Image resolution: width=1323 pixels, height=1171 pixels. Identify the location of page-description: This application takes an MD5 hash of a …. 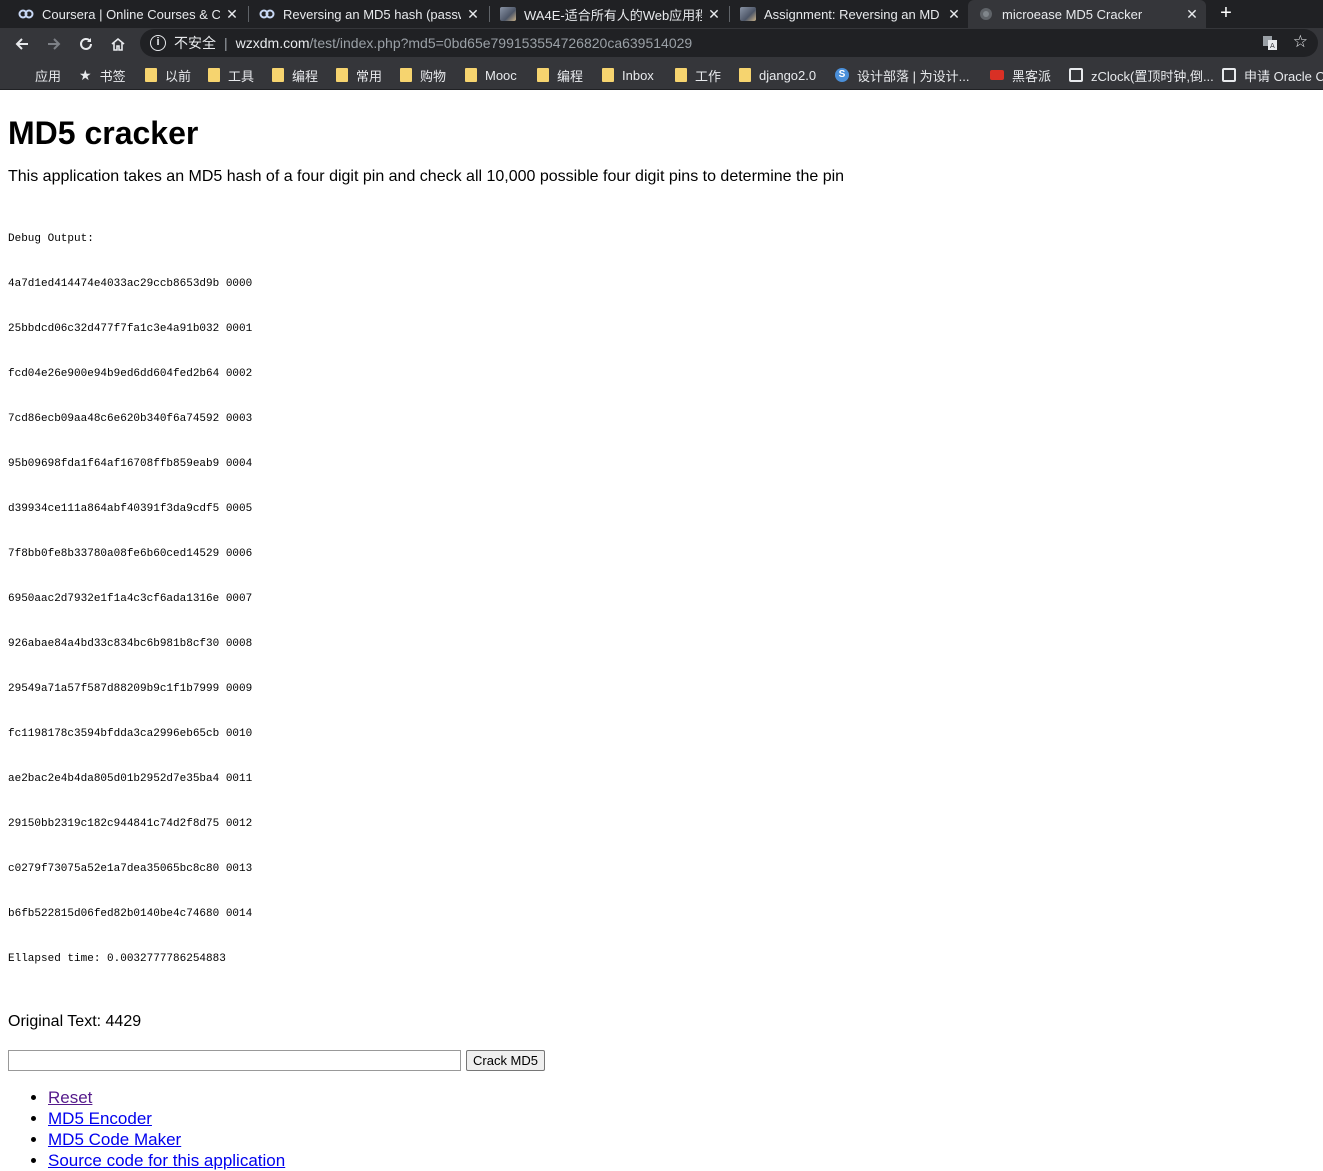
(426, 176).